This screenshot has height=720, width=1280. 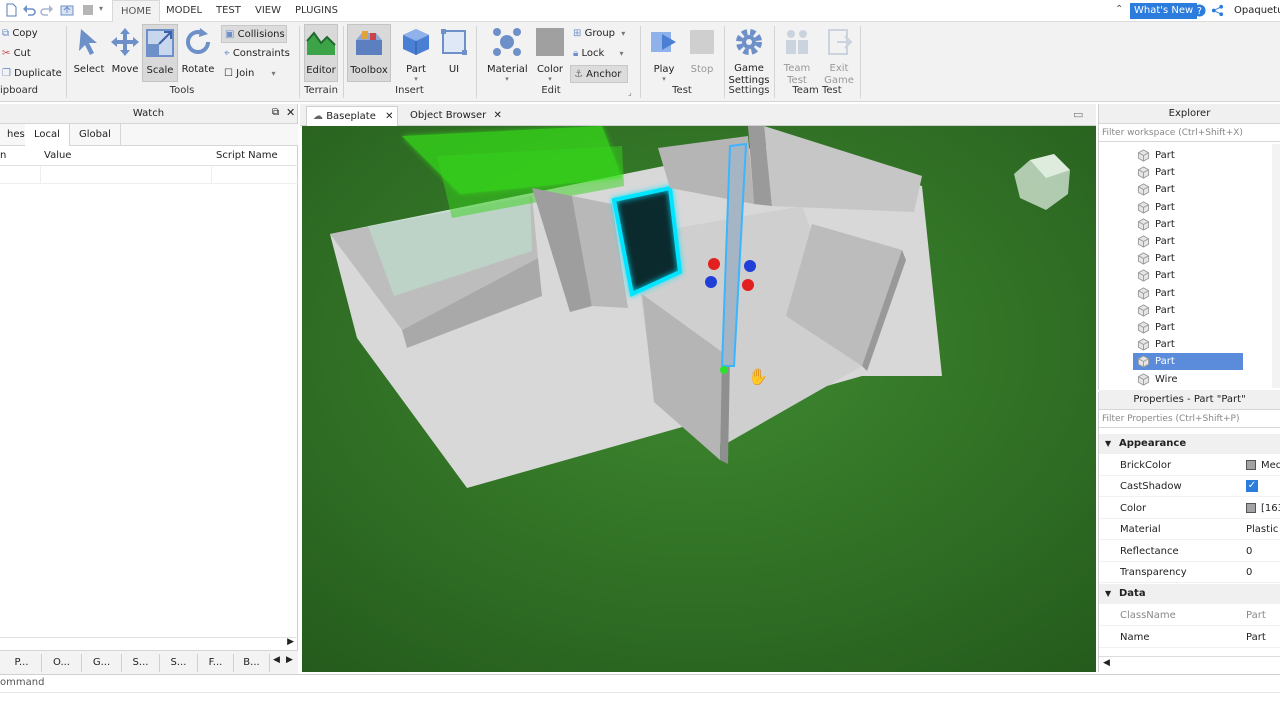 I want to click on float-panel-icon: ⧉, so click(x=275, y=112).